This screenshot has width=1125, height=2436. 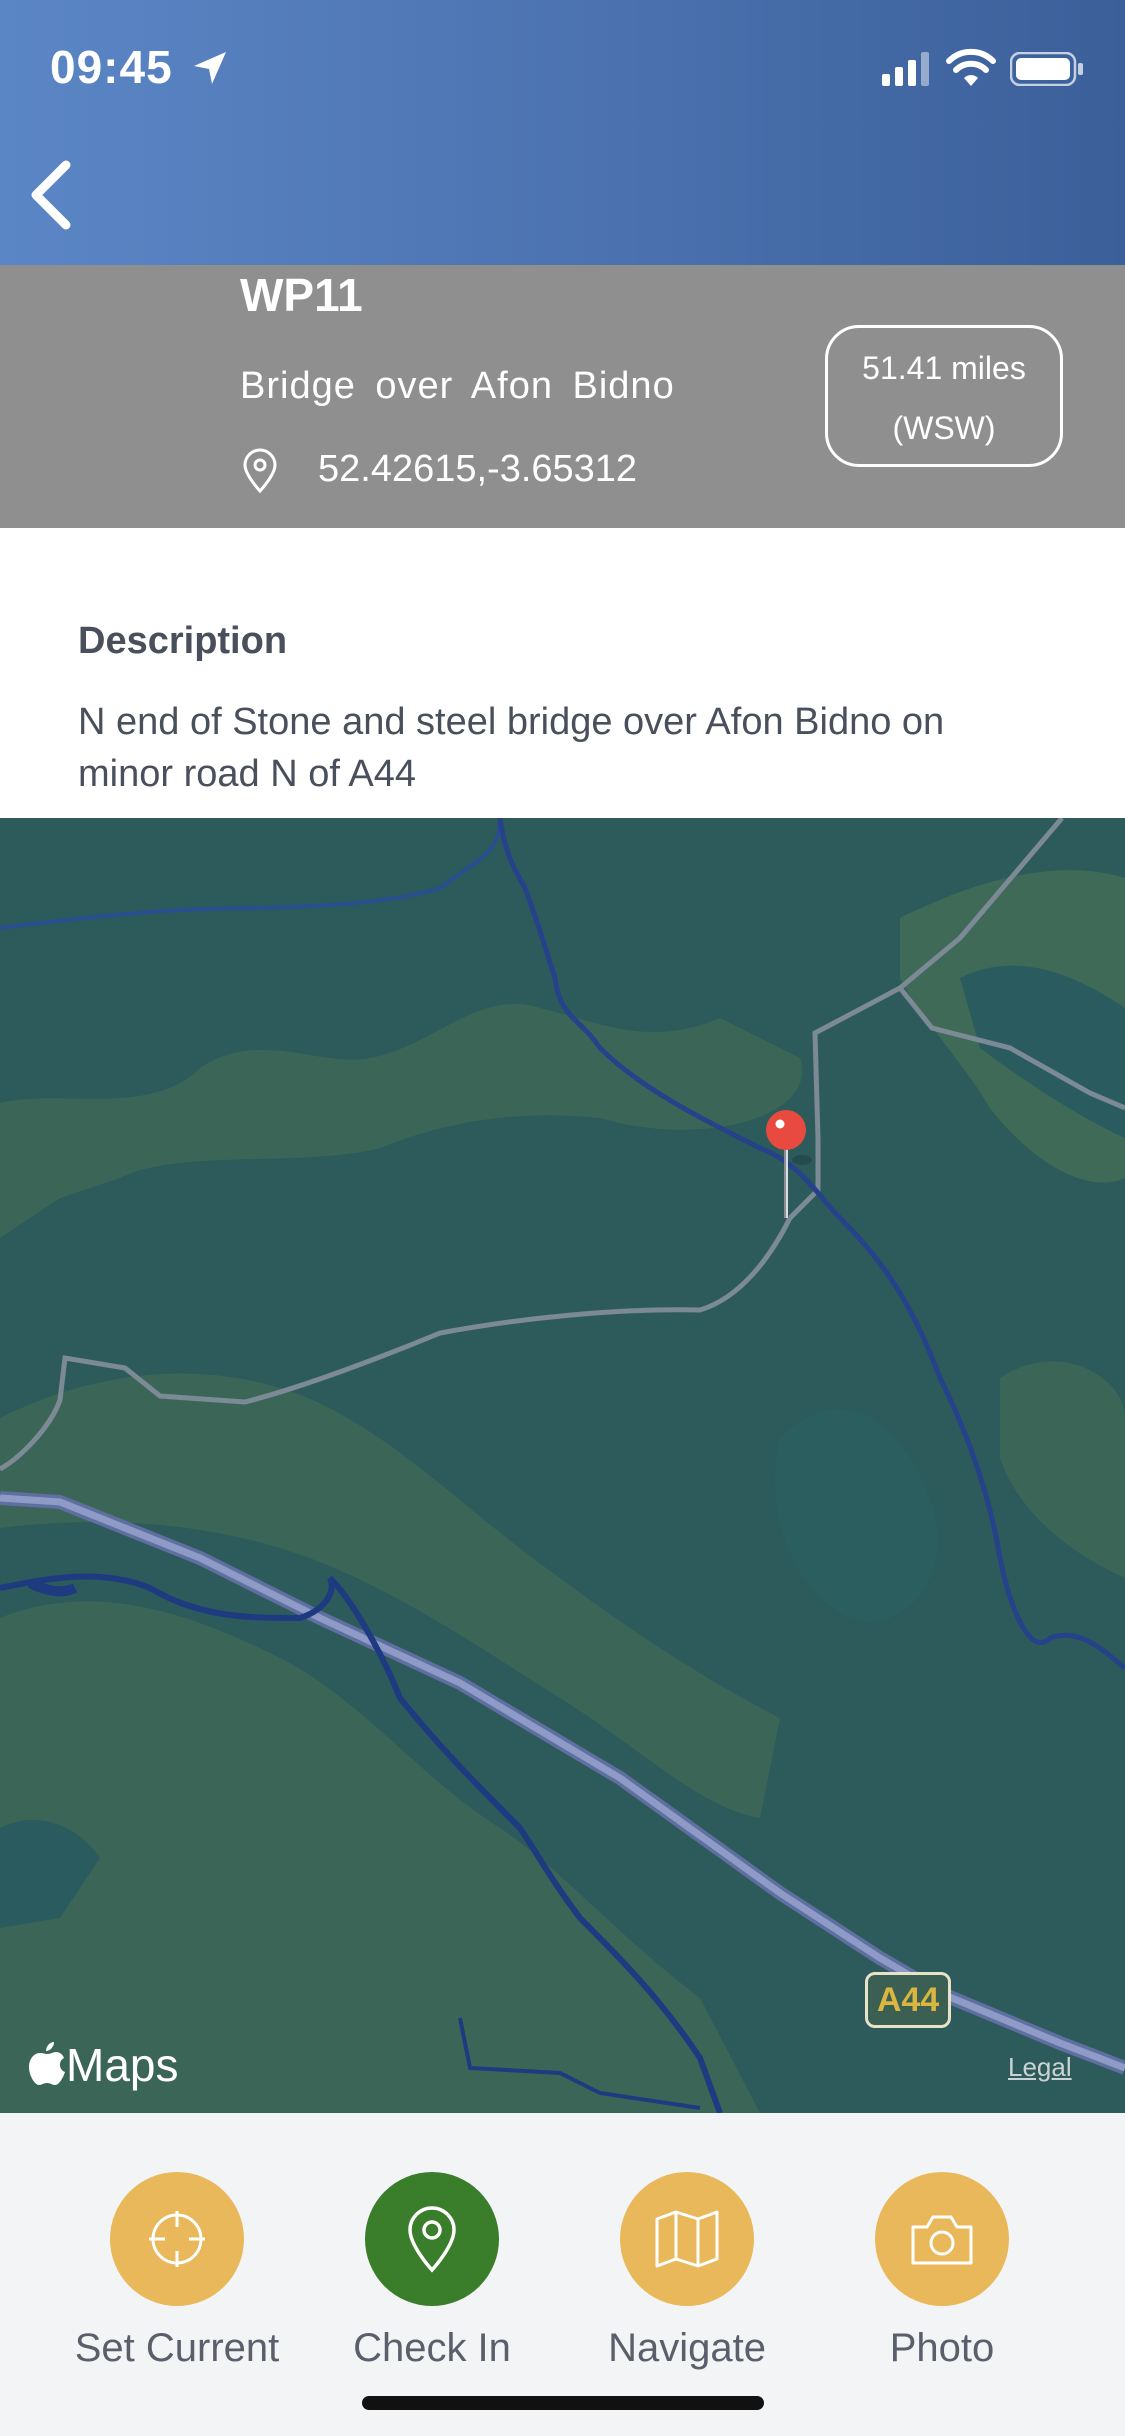 I want to click on crosshair-icon, so click(x=177, y=2239).